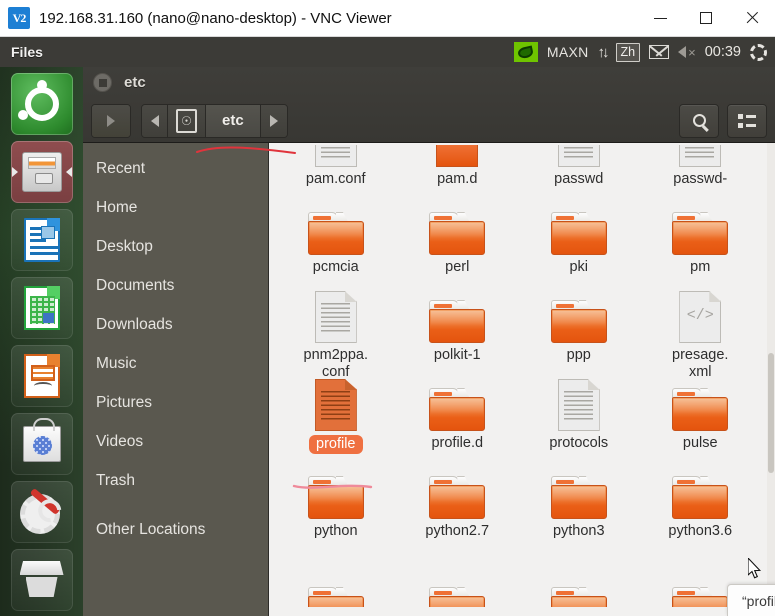  I want to click on scrollbar-thumb, so click(771, 413).